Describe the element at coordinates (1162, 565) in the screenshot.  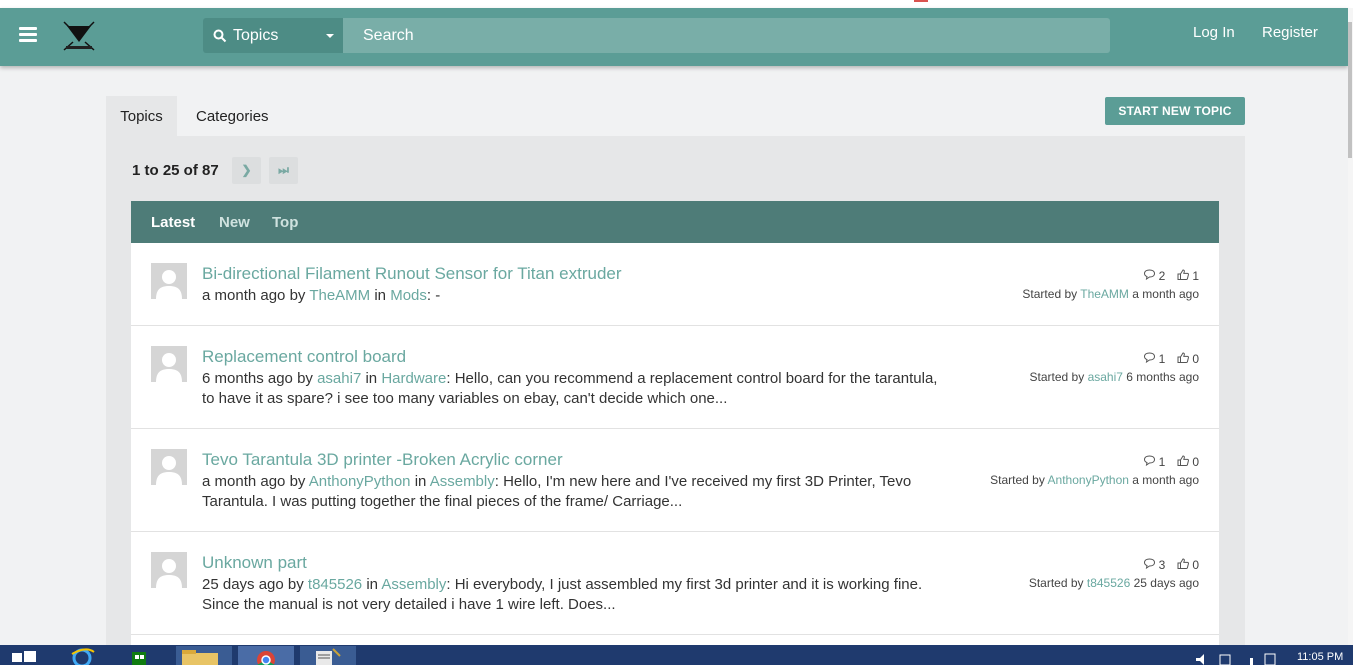
I see `reply-count: 3` at that location.